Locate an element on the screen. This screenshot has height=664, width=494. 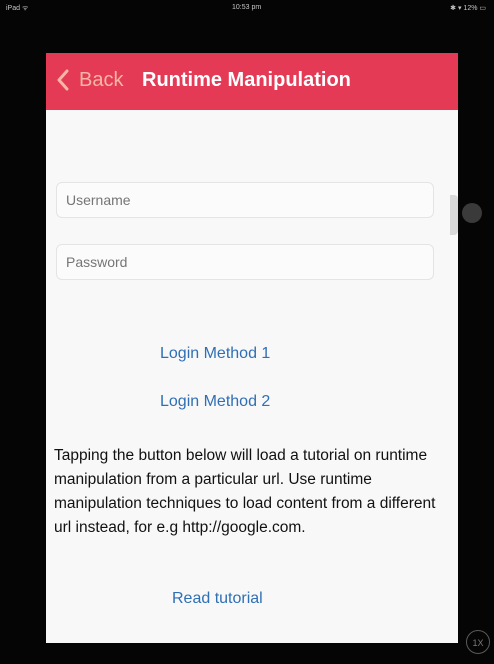
status-battery: ✱ ▾ 12% ▭ is located at coordinates (468, 8).